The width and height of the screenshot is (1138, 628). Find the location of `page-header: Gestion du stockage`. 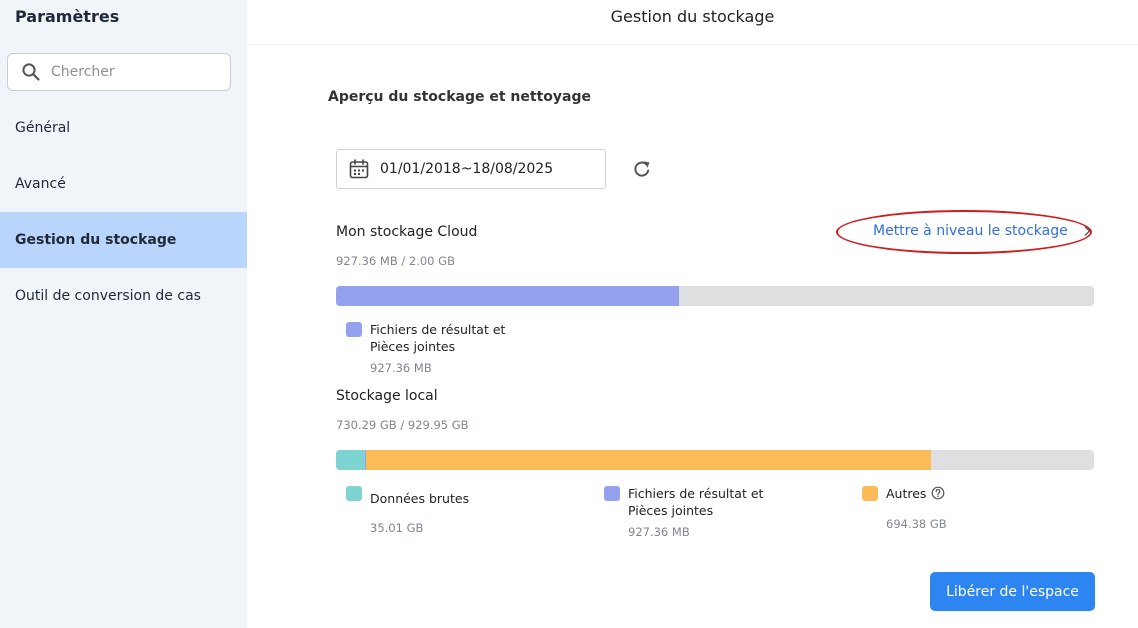

page-header: Gestion du stockage is located at coordinates (692, 22).